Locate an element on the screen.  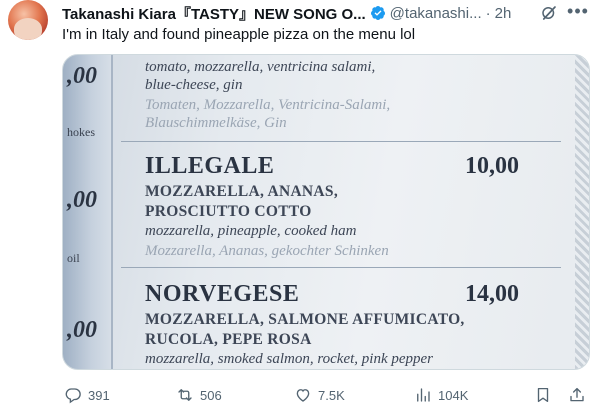
action-bar: 391 506 7.5K 104K is located at coordinates (326, 395).